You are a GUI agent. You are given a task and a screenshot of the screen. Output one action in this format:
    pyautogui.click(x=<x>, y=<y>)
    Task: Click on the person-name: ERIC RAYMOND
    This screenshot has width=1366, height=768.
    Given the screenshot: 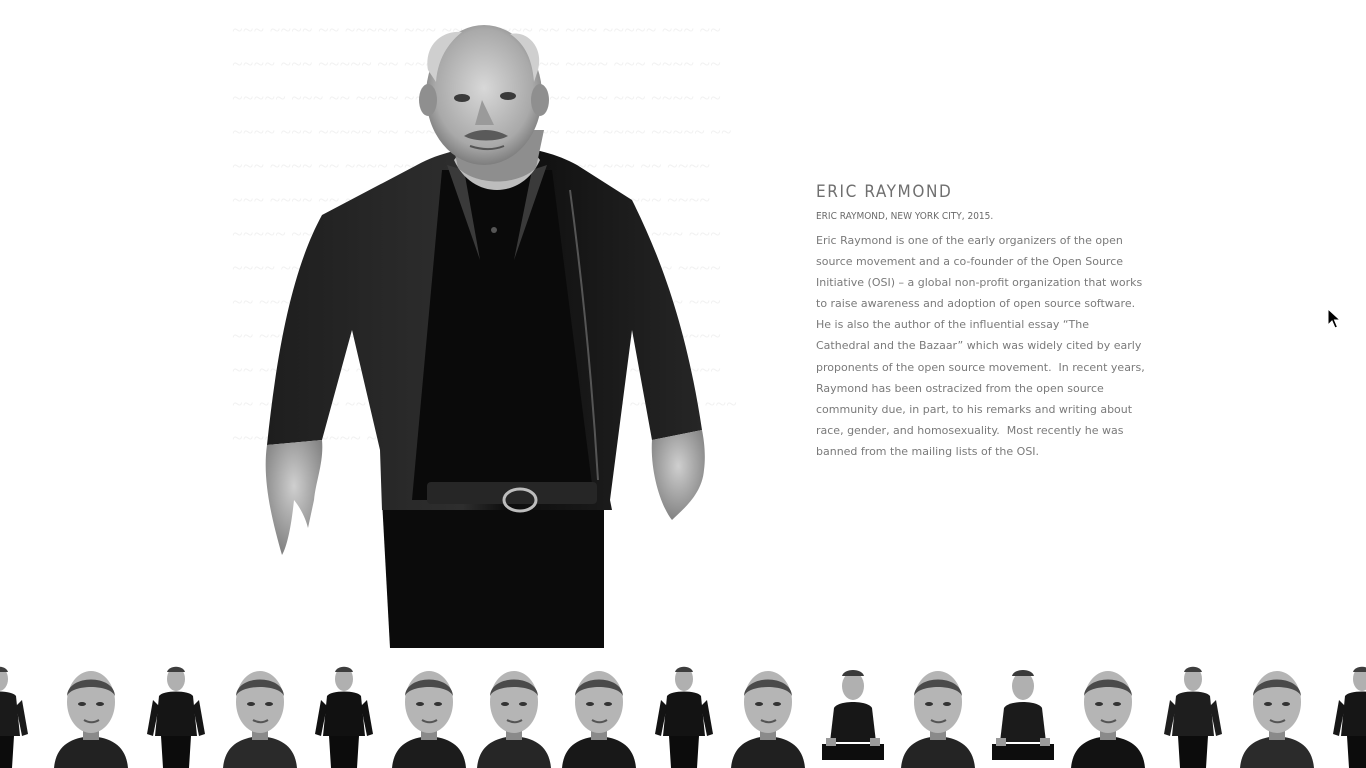 What is the action you would take?
    pyautogui.click(x=884, y=192)
    